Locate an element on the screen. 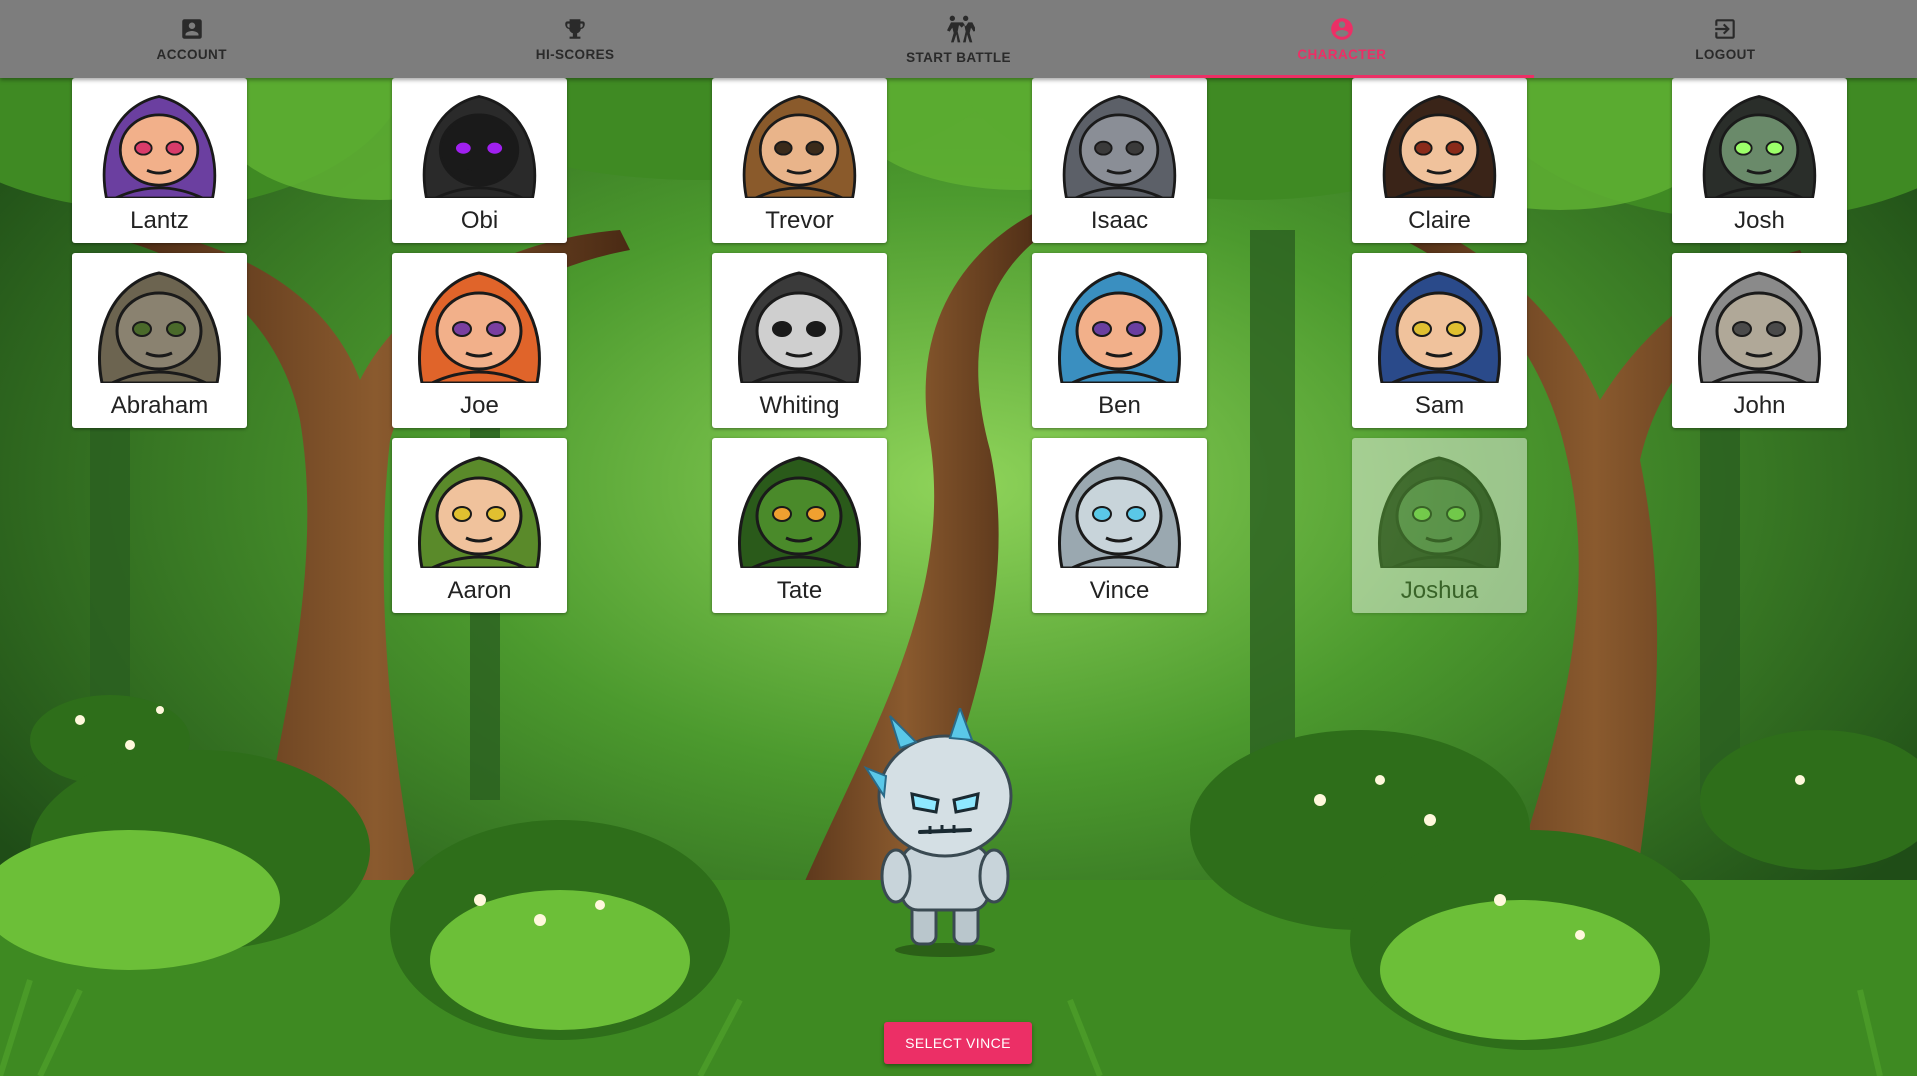  tab-start-battle: START BATTLE is located at coordinates (958, 39).